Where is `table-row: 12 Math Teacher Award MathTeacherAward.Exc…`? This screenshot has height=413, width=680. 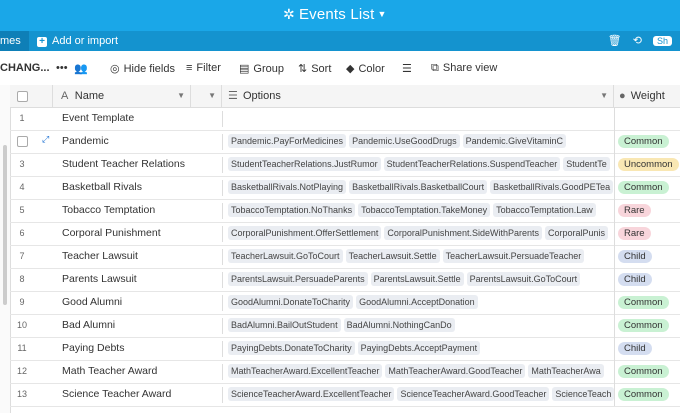
table-row: 12 Math Teacher Award MathTeacherAward.Exc… is located at coordinates (345, 372).